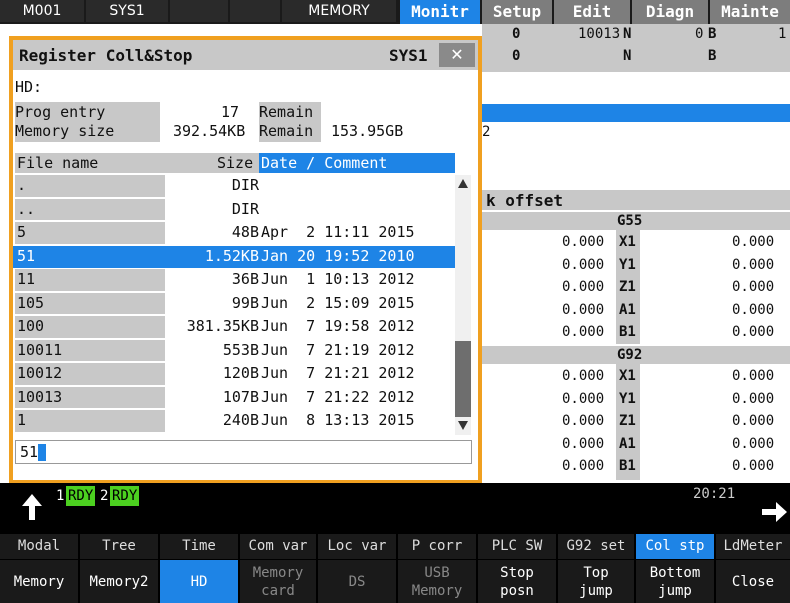  Describe the element at coordinates (357, 546) in the screenshot. I see `menu-top-loc-var: Loc var` at that location.